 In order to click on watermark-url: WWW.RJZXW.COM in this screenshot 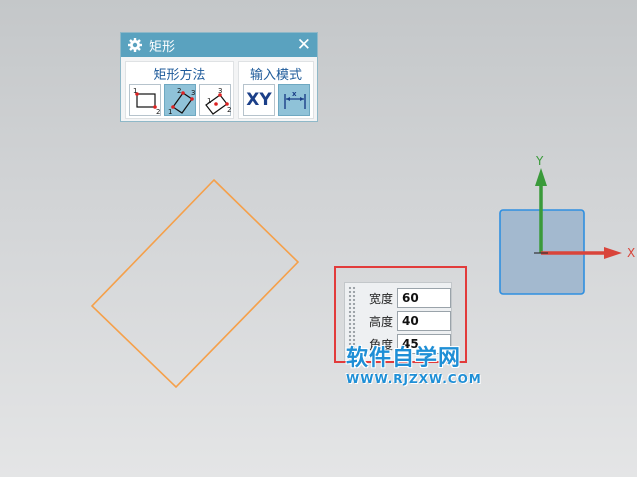, I will do `click(414, 379)`.